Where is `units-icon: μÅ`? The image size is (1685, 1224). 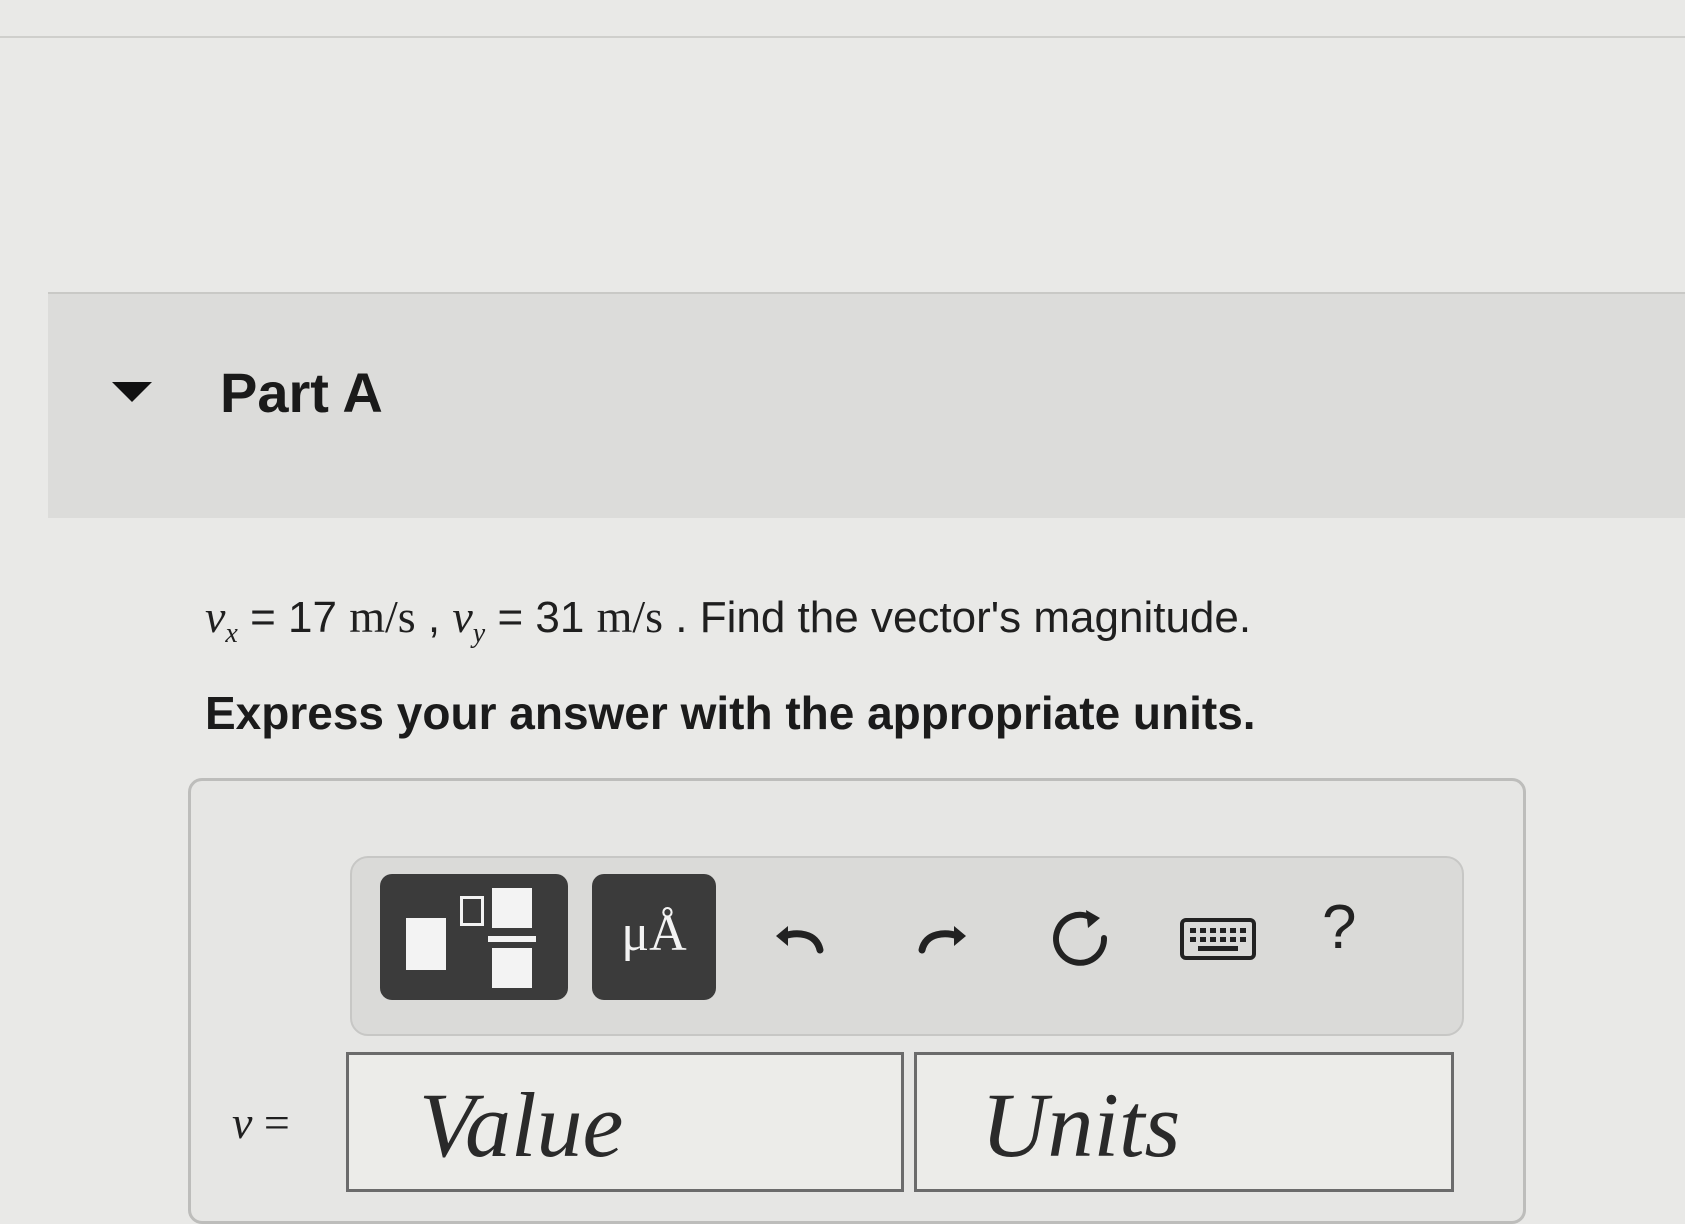
units-icon: μÅ is located at coordinates (654, 933).